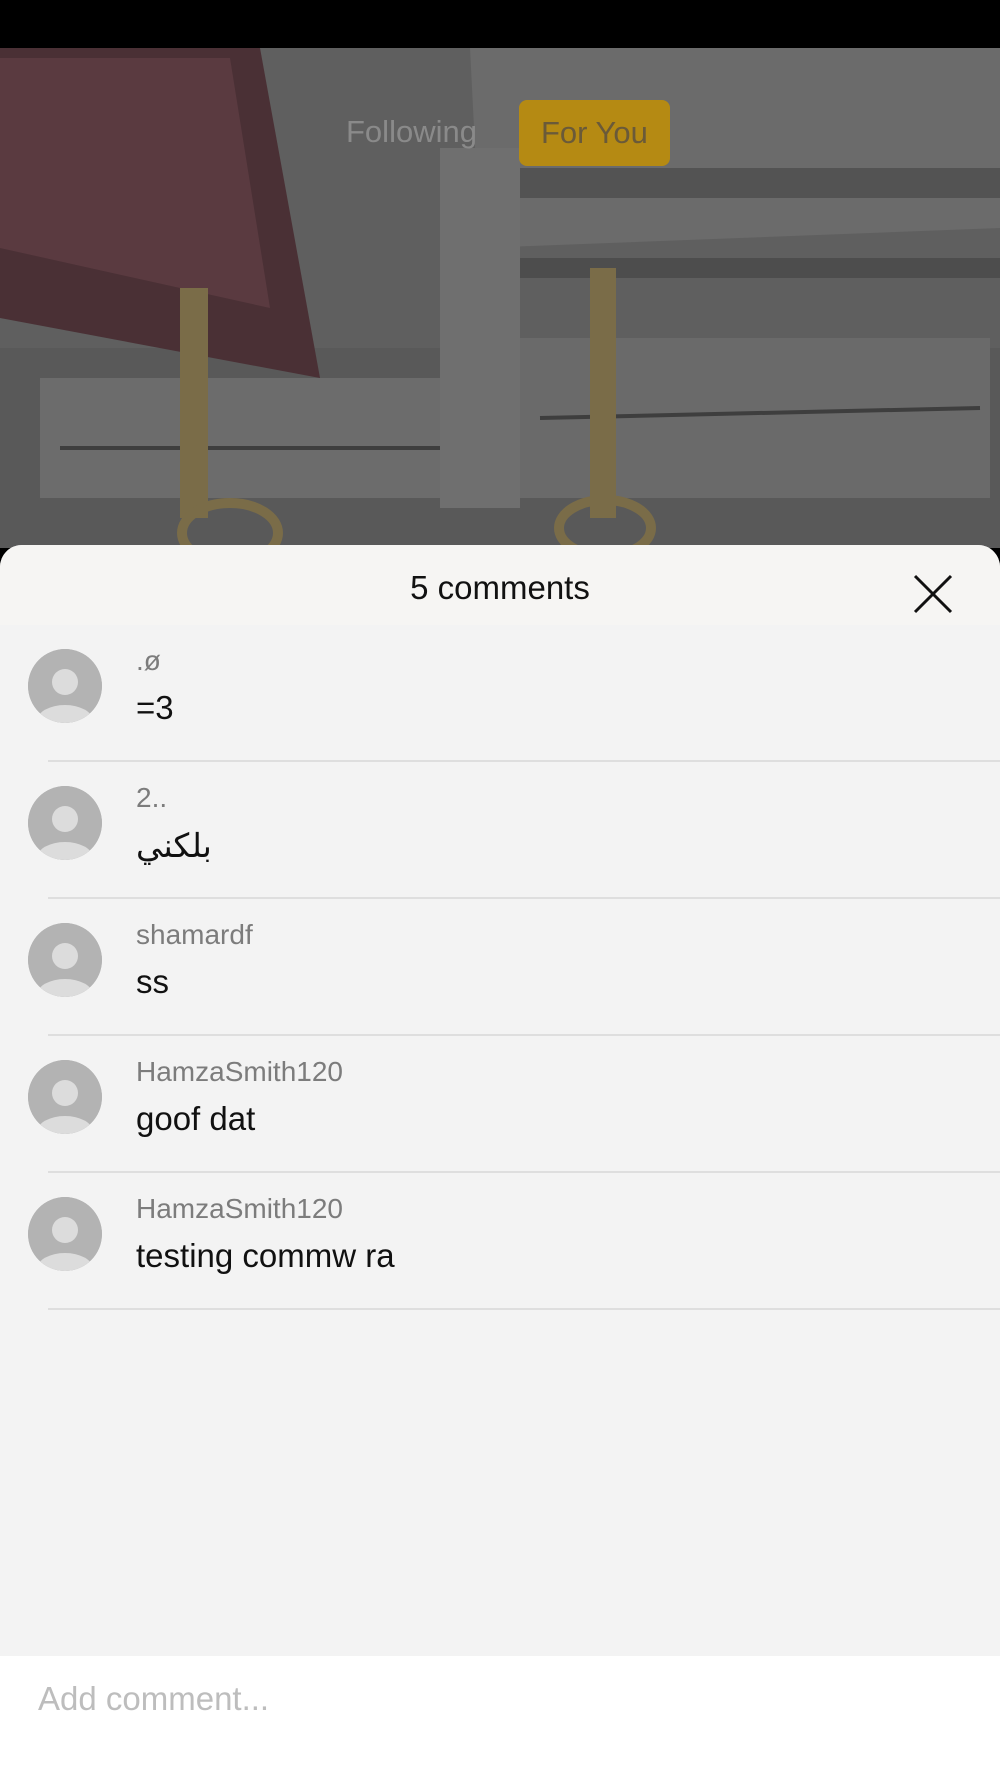 The width and height of the screenshot is (1000, 1778). Describe the element at coordinates (500, 693) in the screenshot. I see `comment-item: .ø =3` at that location.